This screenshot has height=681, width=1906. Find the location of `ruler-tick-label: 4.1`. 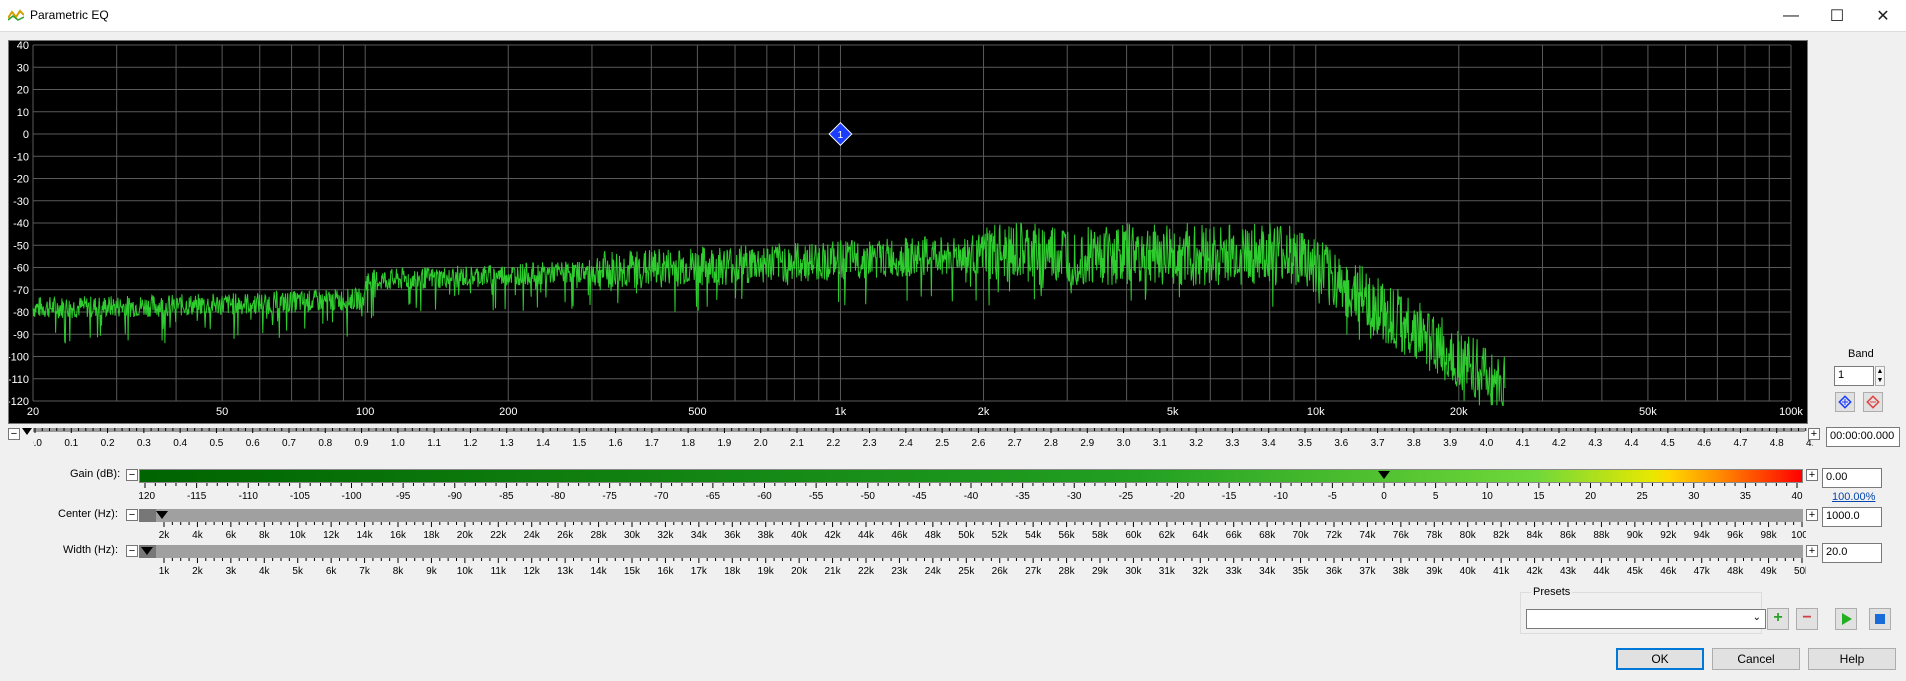

ruler-tick-label: 4.1 is located at coordinates (1523, 443).